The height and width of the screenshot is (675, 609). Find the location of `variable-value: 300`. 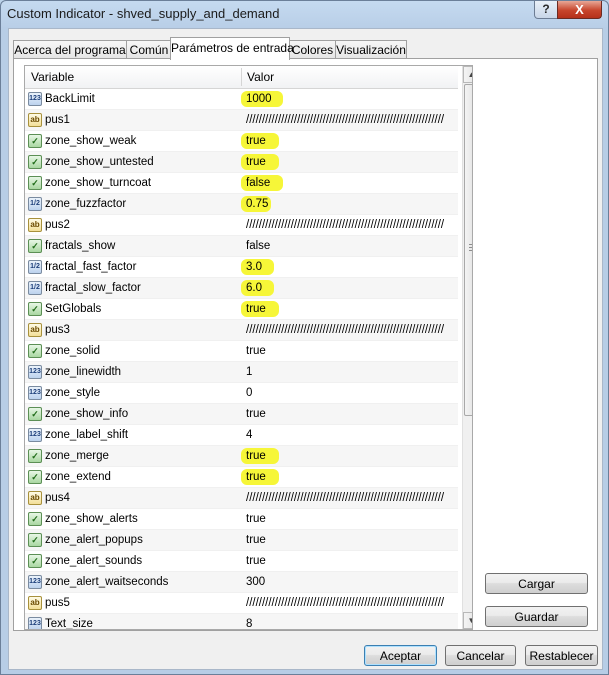

variable-value: 300 is located at coordinates (351, 582).